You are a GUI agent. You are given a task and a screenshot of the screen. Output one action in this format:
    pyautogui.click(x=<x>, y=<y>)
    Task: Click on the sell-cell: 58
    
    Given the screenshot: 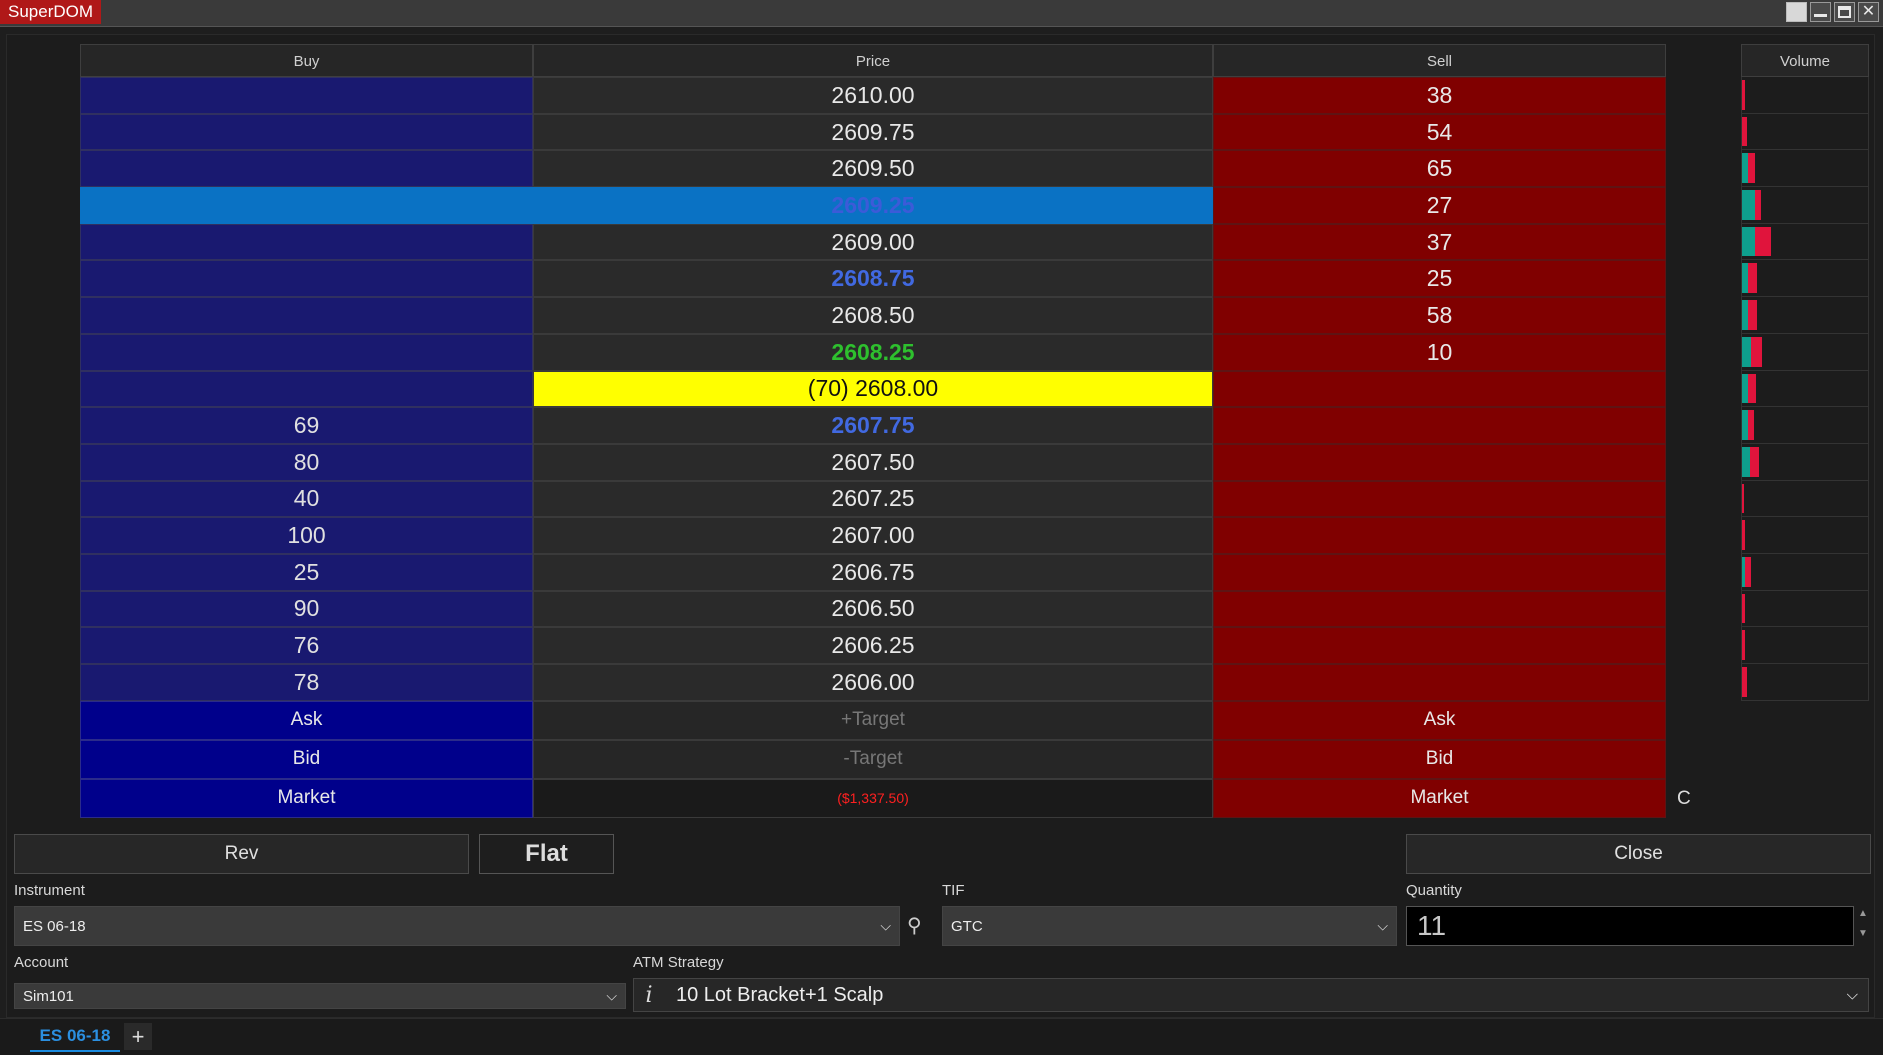 What is the action you would take?
    pyautogui.click(x=1439, y=315)
    